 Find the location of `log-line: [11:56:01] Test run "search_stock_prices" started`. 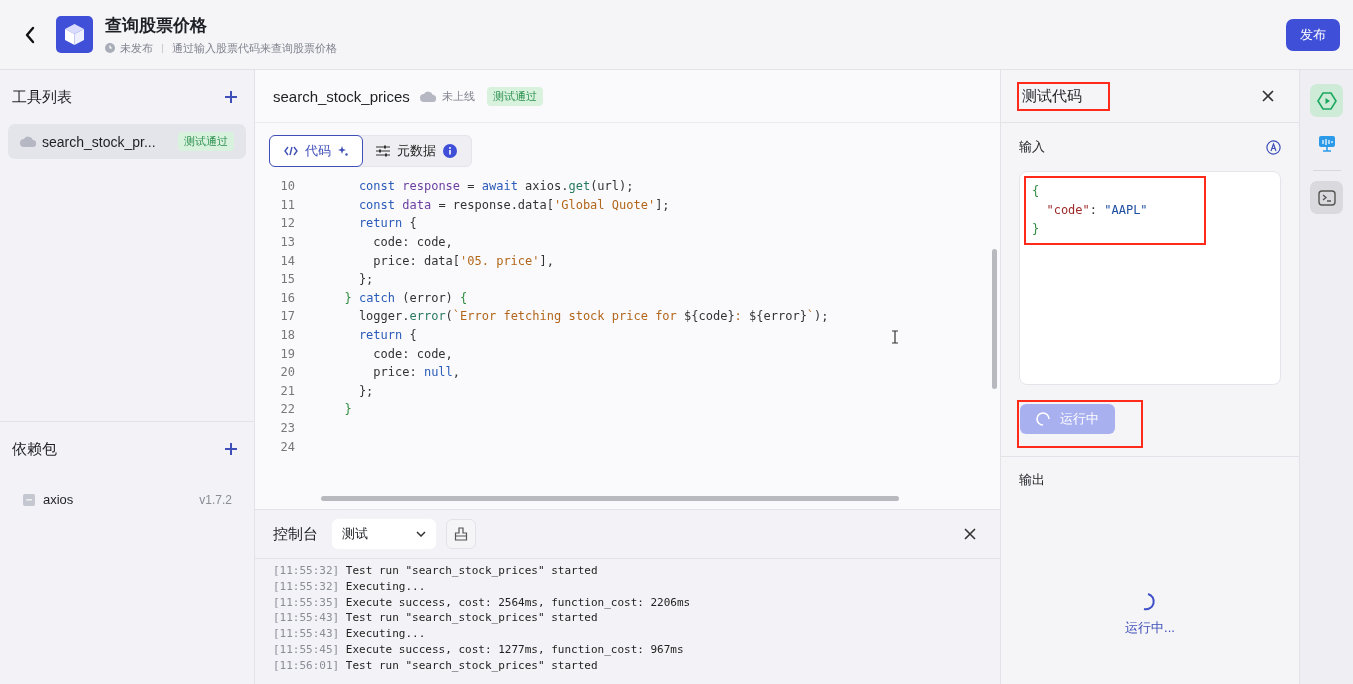

log-line: [11:56:01] Test run "search_stock_prices" started is located at coordinates (436, 665).